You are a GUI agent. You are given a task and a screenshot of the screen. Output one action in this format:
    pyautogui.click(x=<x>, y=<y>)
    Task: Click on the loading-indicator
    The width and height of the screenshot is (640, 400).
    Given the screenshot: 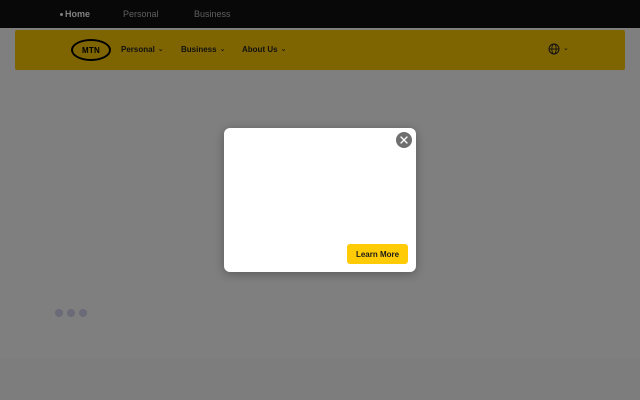 What is the action you would take?
    pyautogui.click(x=75, y=313)
    